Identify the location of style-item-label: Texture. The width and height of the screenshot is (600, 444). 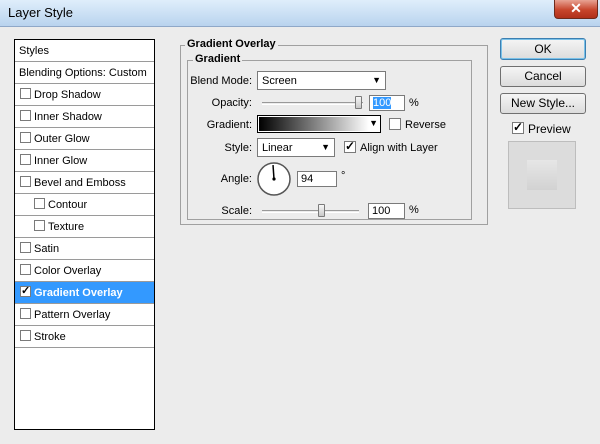
(66, 227).